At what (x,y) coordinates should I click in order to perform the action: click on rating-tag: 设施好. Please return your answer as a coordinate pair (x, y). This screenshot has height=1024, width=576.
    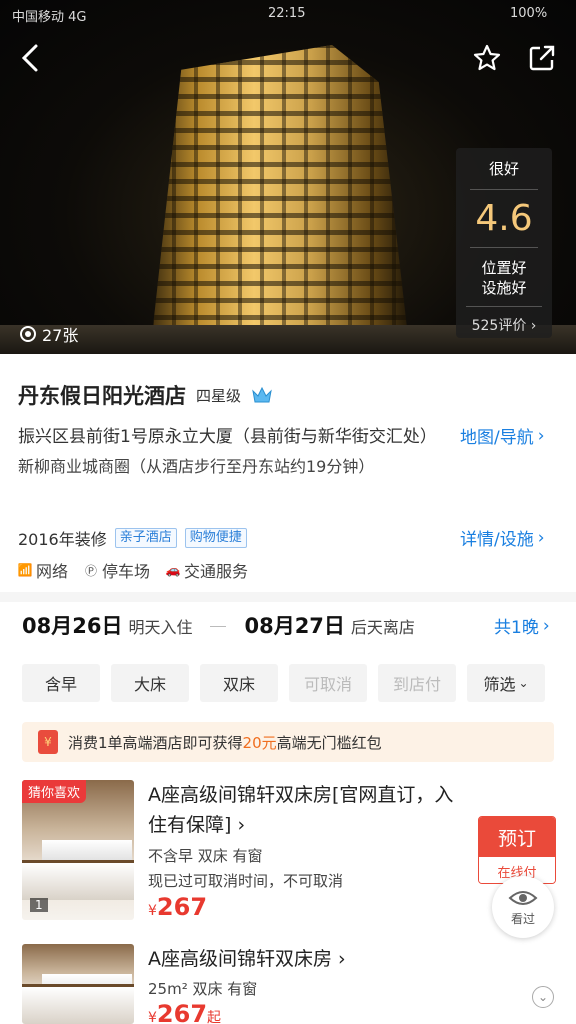
    Looking at the image, I should click on (504, 288).